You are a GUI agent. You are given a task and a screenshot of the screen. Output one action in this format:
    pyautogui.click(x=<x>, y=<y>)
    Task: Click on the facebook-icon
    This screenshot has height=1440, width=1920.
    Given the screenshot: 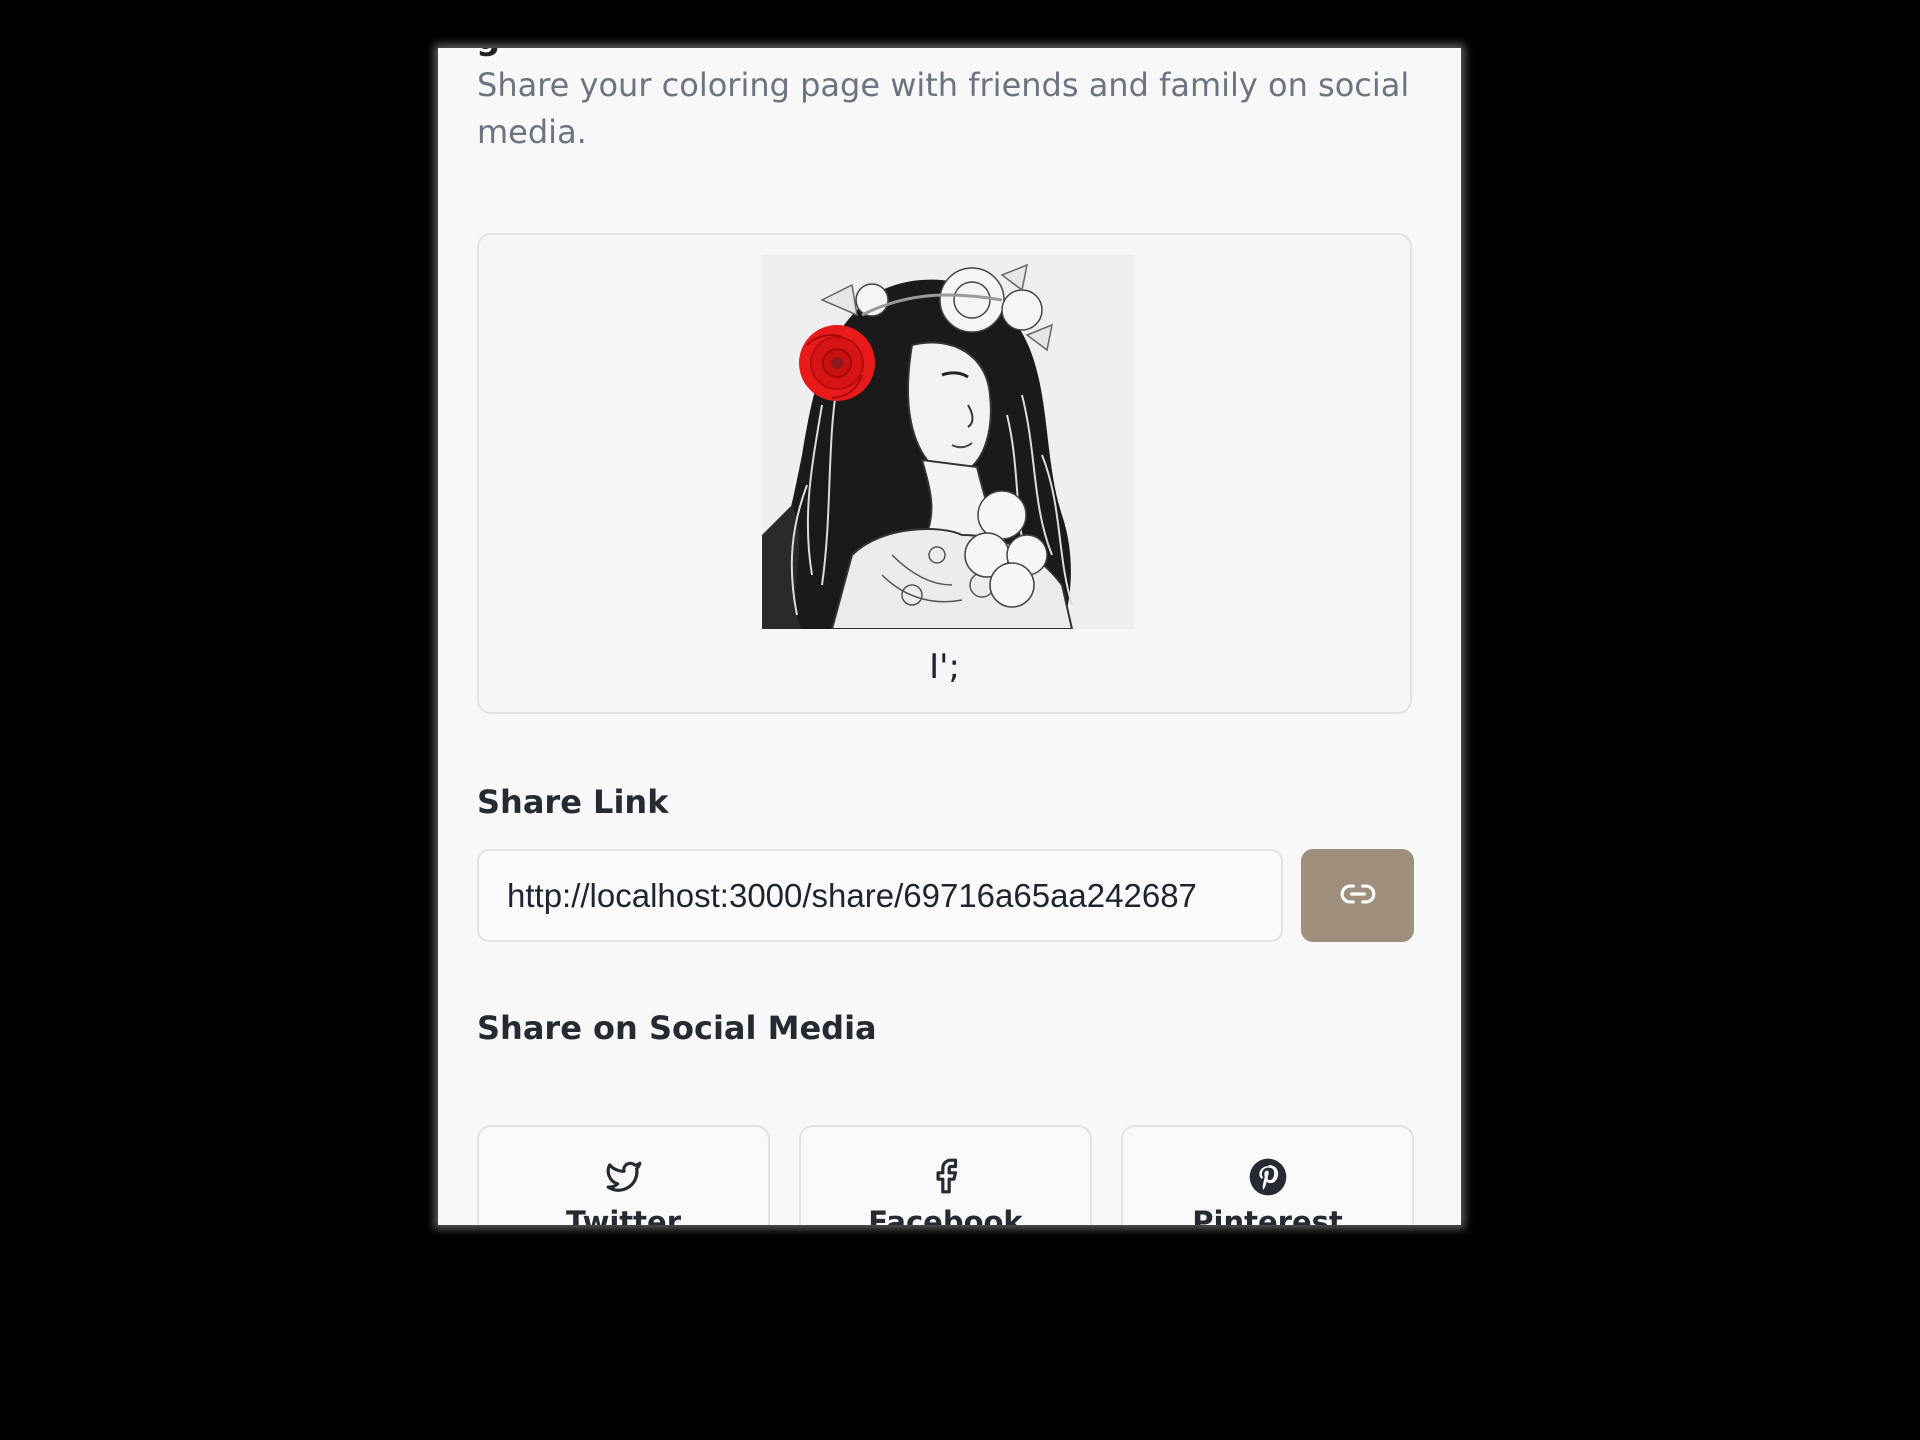 What is the action you would take?
    pyautogui.click(x=946, y=1178)
    